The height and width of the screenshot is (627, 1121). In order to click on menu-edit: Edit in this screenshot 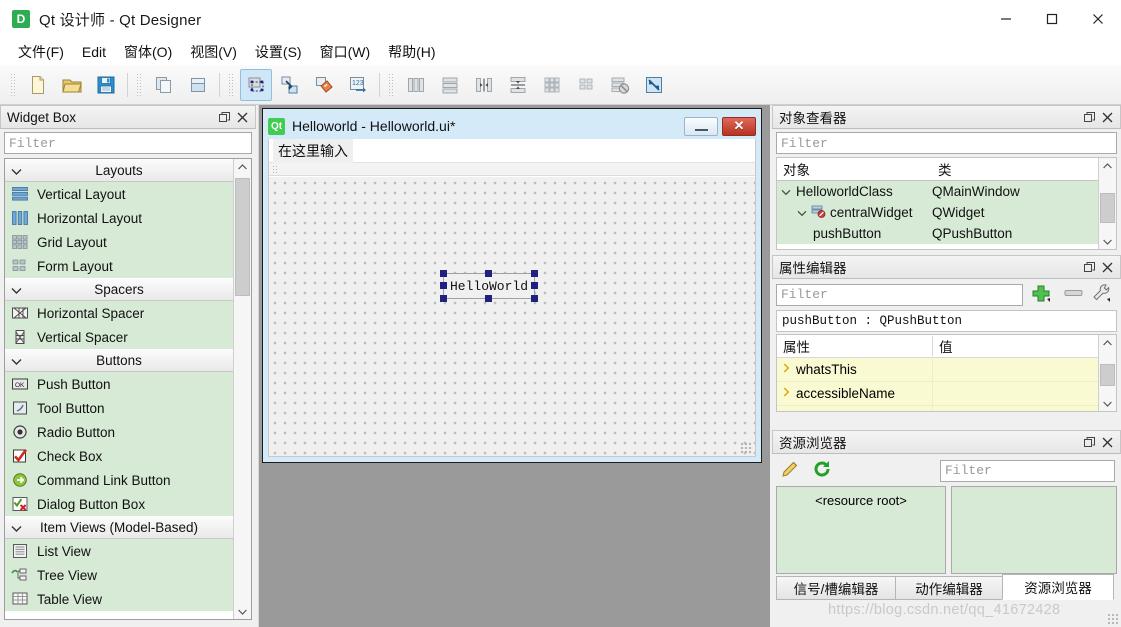, I will do `click(94, 52)`.